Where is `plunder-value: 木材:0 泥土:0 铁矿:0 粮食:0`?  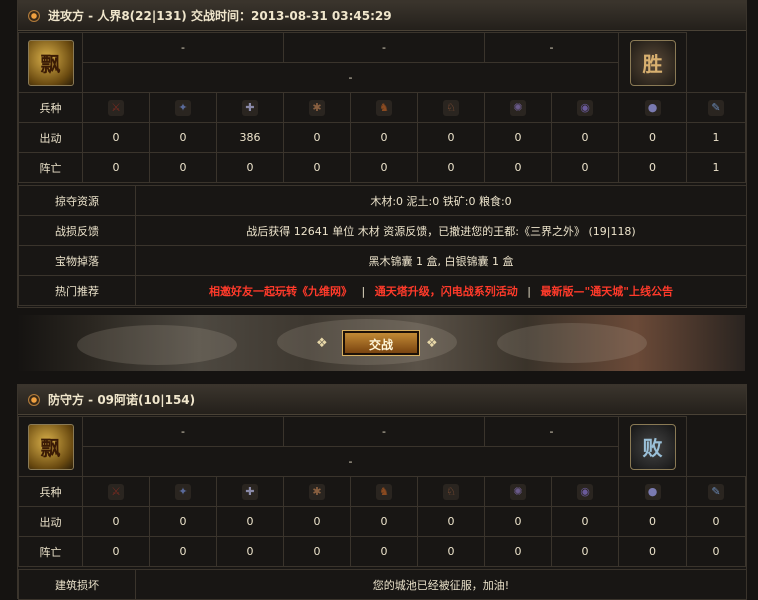 plunder-value: 木材:0 泥土:0 铁矿:0 粮食:0 is located at coordinates (441, 200).